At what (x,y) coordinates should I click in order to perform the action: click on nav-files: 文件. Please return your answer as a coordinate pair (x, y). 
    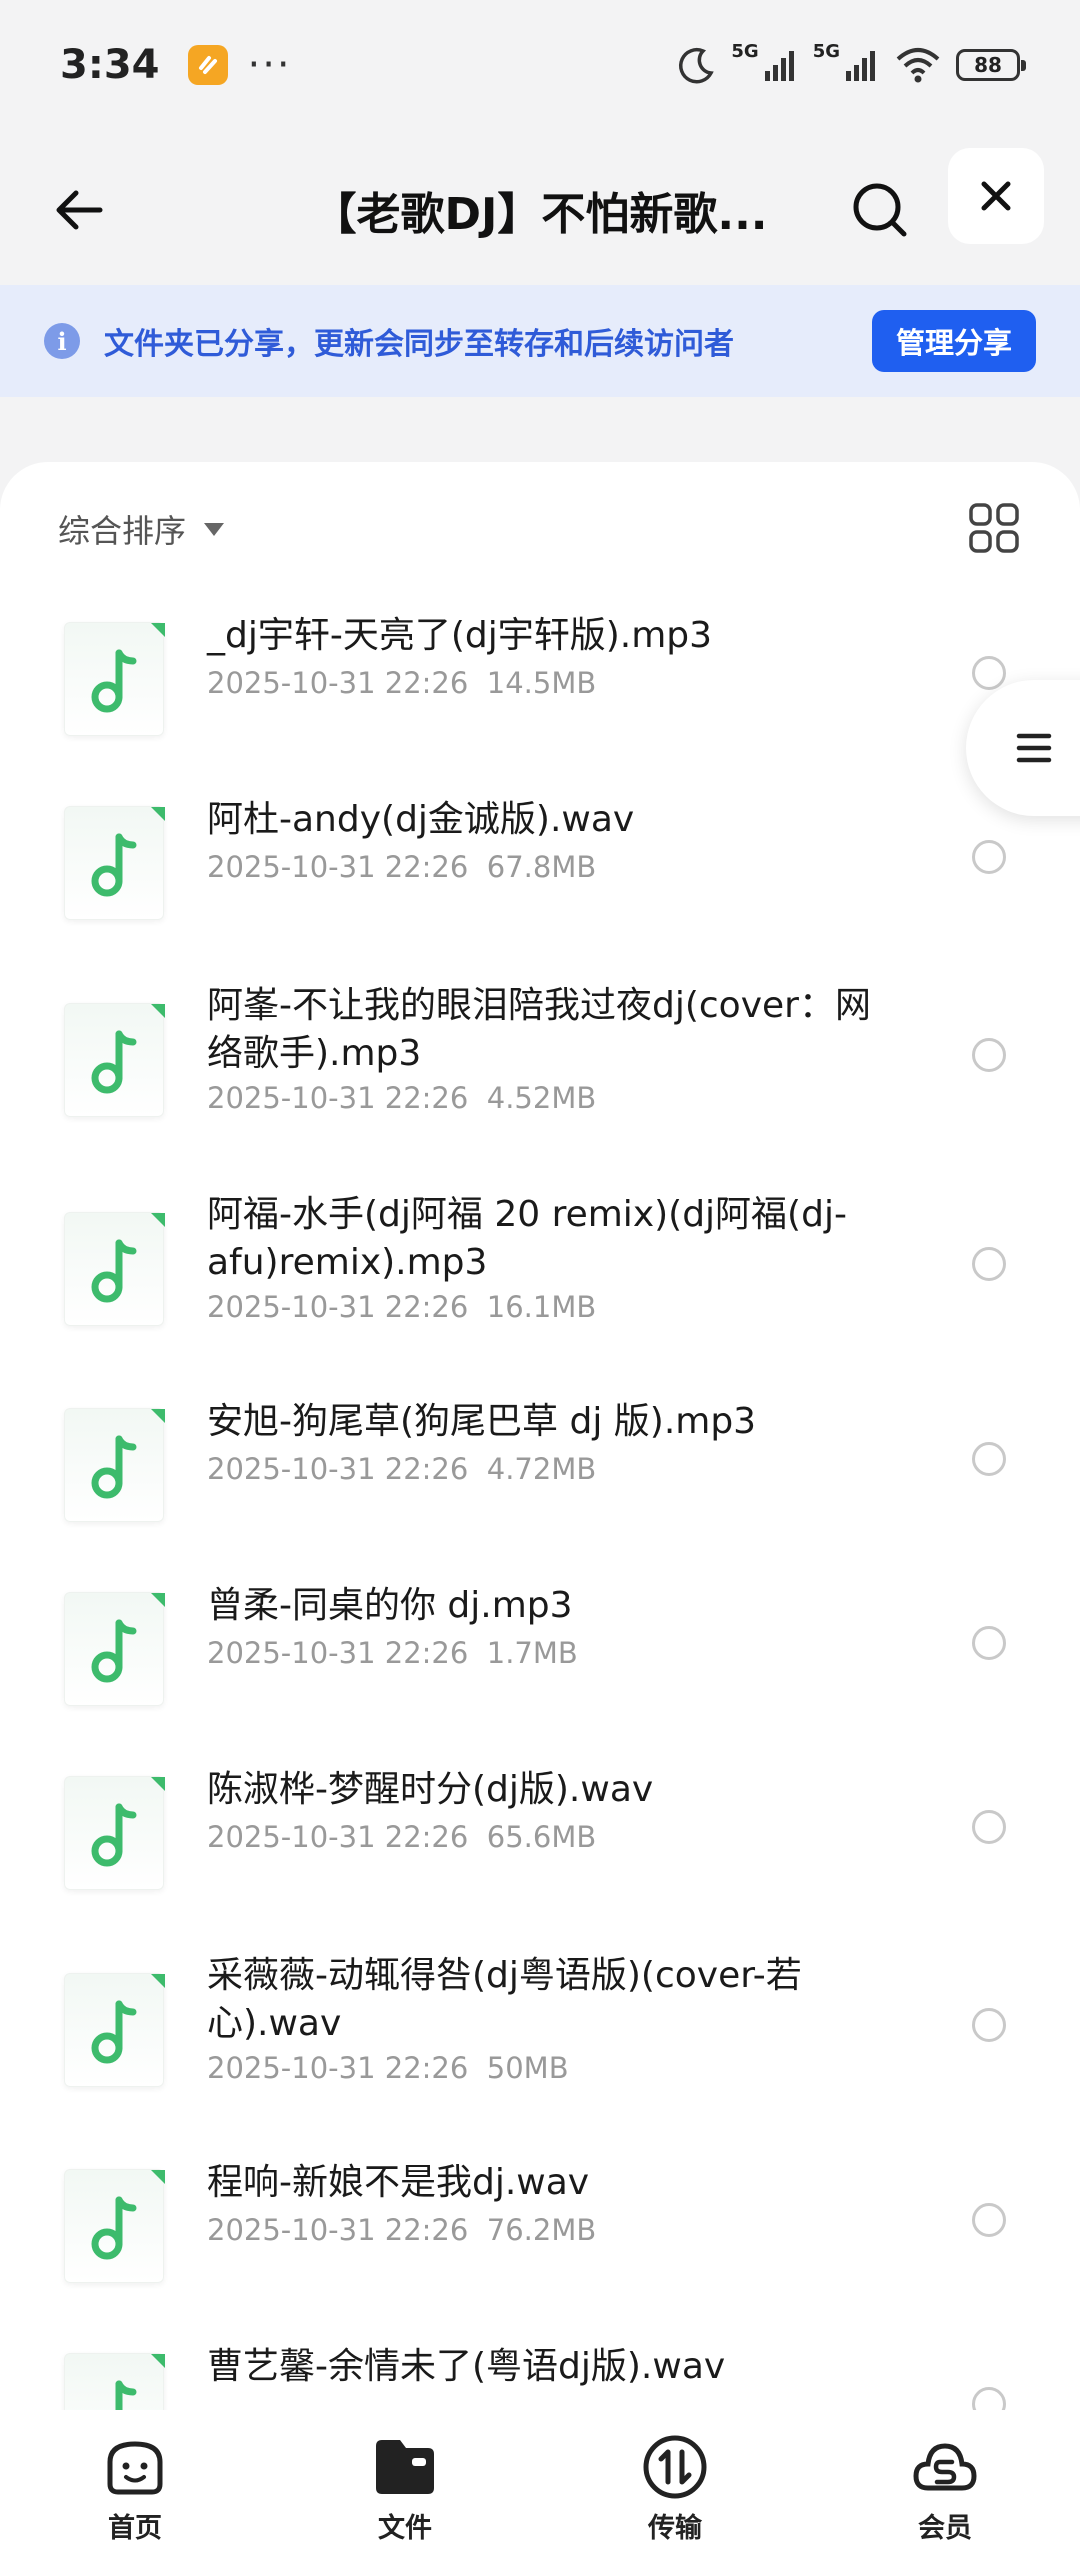
    Looking at the image, I should click on (405, 2489).